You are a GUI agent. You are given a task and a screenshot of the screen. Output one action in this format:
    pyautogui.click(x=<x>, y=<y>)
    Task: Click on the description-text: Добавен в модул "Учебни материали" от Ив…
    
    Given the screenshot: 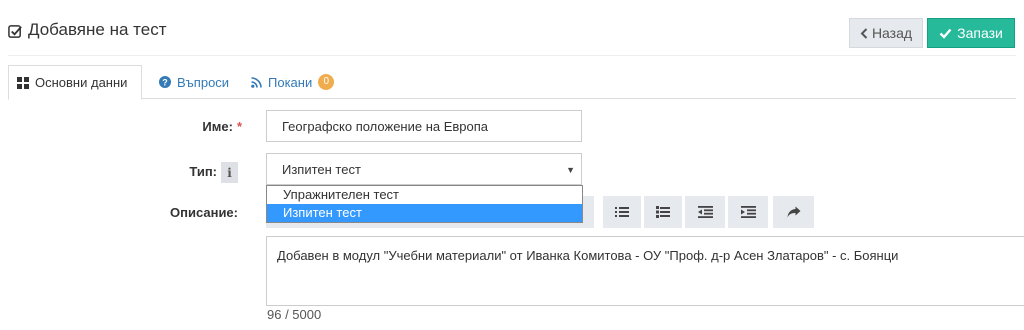 What is the action you would take?
    pyautogui.click(x=588, y=255)
    